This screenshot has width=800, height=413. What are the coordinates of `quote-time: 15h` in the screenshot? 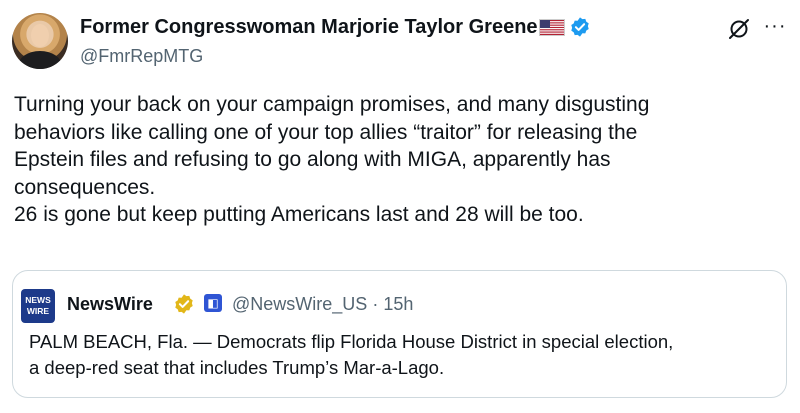 It's located at (398, 304).